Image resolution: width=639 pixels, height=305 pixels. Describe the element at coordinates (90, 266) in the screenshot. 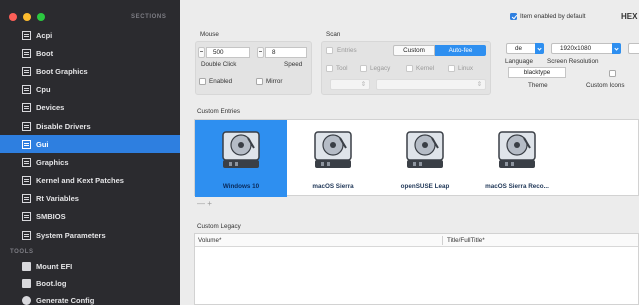

I see `sidebar-item-mount-efi: Mount EFI` at that location.